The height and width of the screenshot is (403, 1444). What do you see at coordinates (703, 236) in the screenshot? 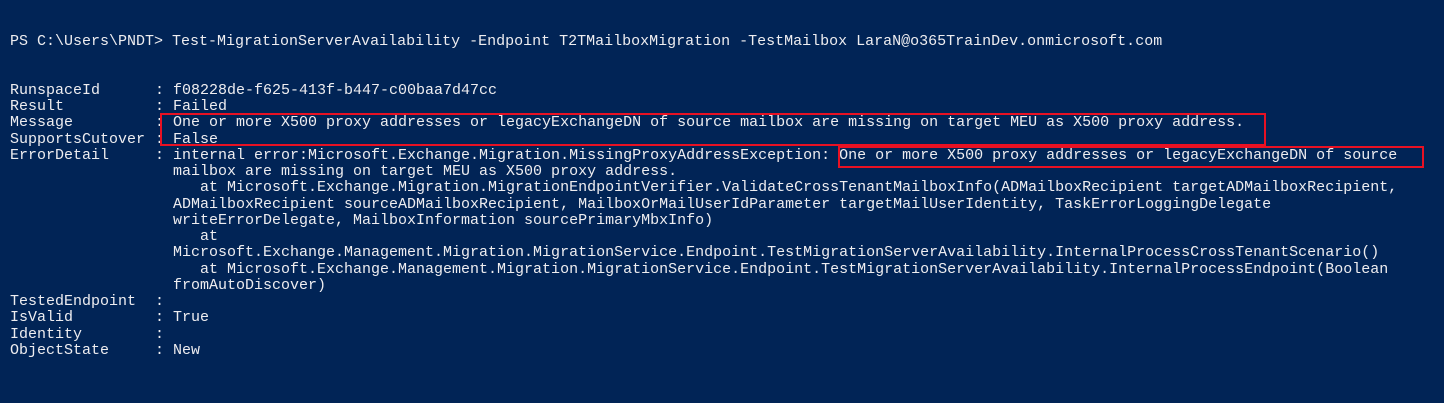
I see `field-value-continuation: at` at bounding box center [703, 236].